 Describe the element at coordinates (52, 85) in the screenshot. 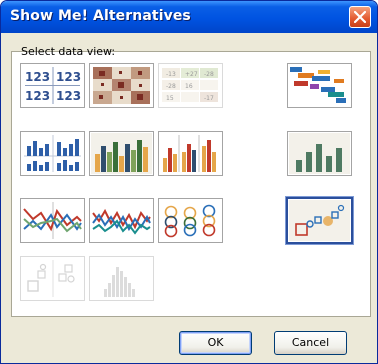

I see `view-text-table: 123 123 123 123` at that location.